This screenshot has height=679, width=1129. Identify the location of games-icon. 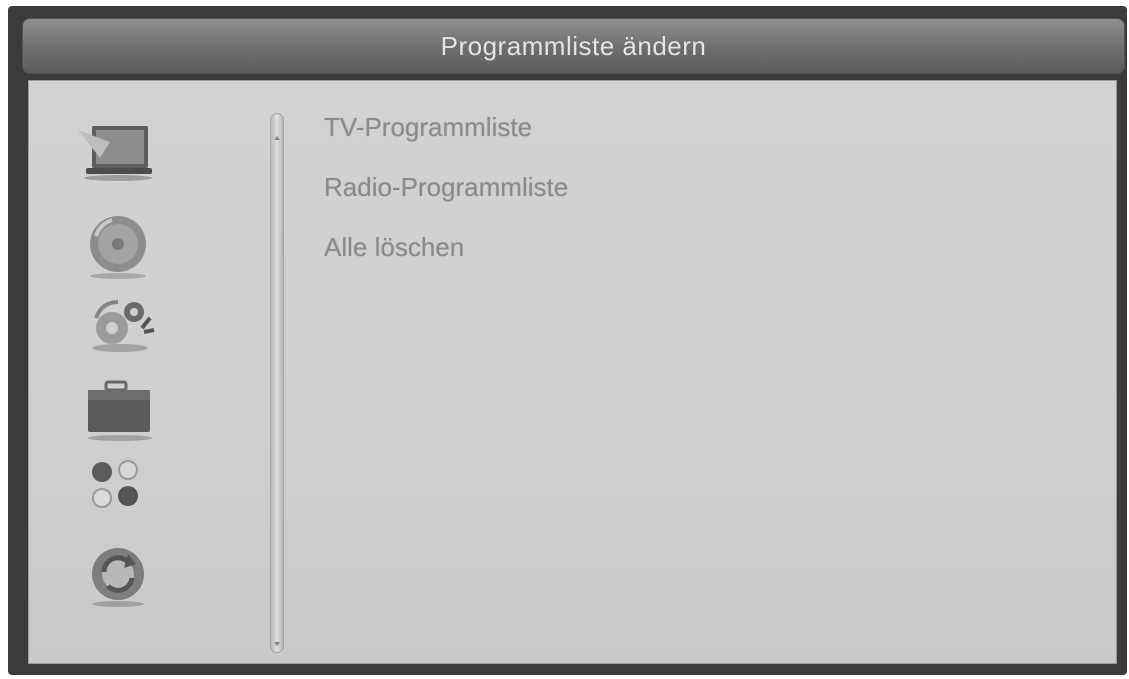
(122, 485).